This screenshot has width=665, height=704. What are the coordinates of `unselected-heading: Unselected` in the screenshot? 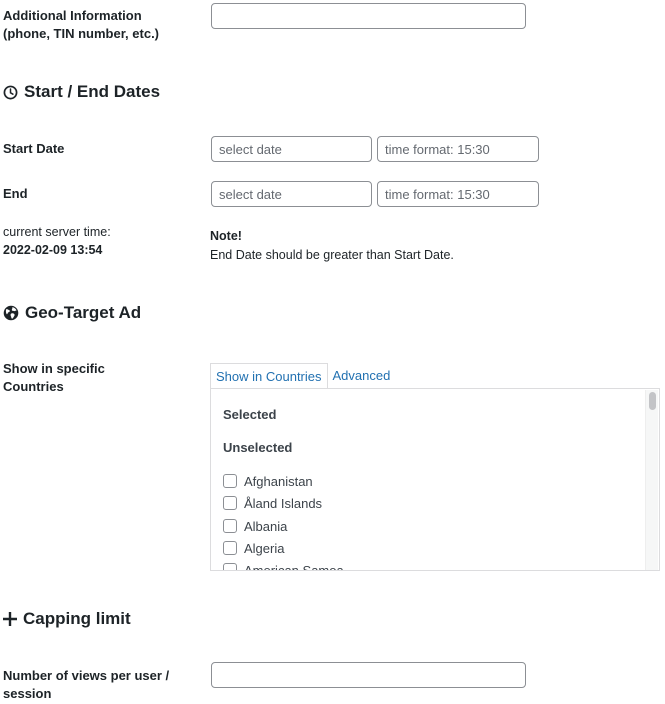 It's located at (258, 447).